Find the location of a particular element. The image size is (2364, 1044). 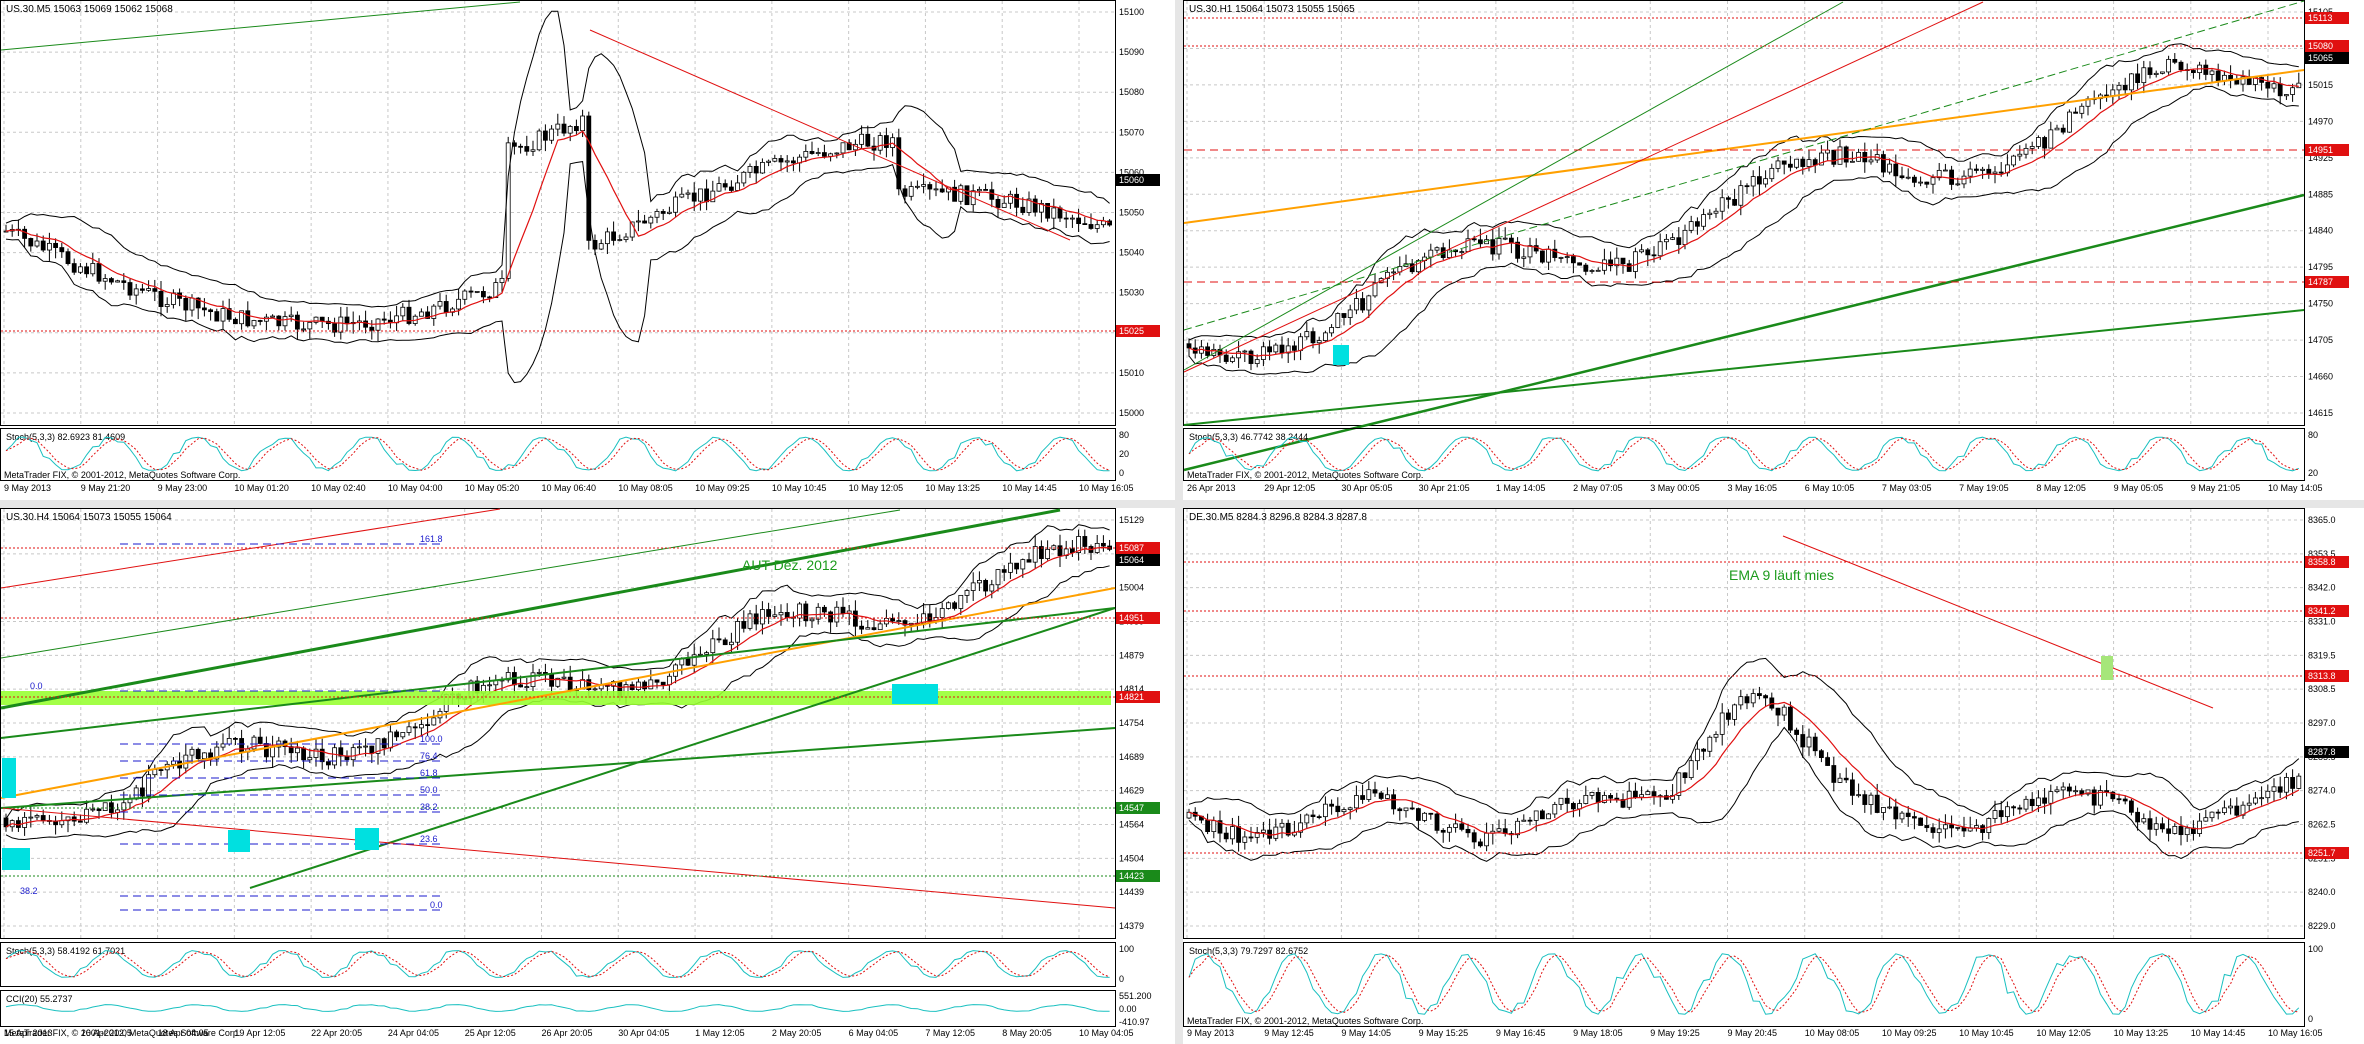

indicator-frame is located at coordinates (558, 964).